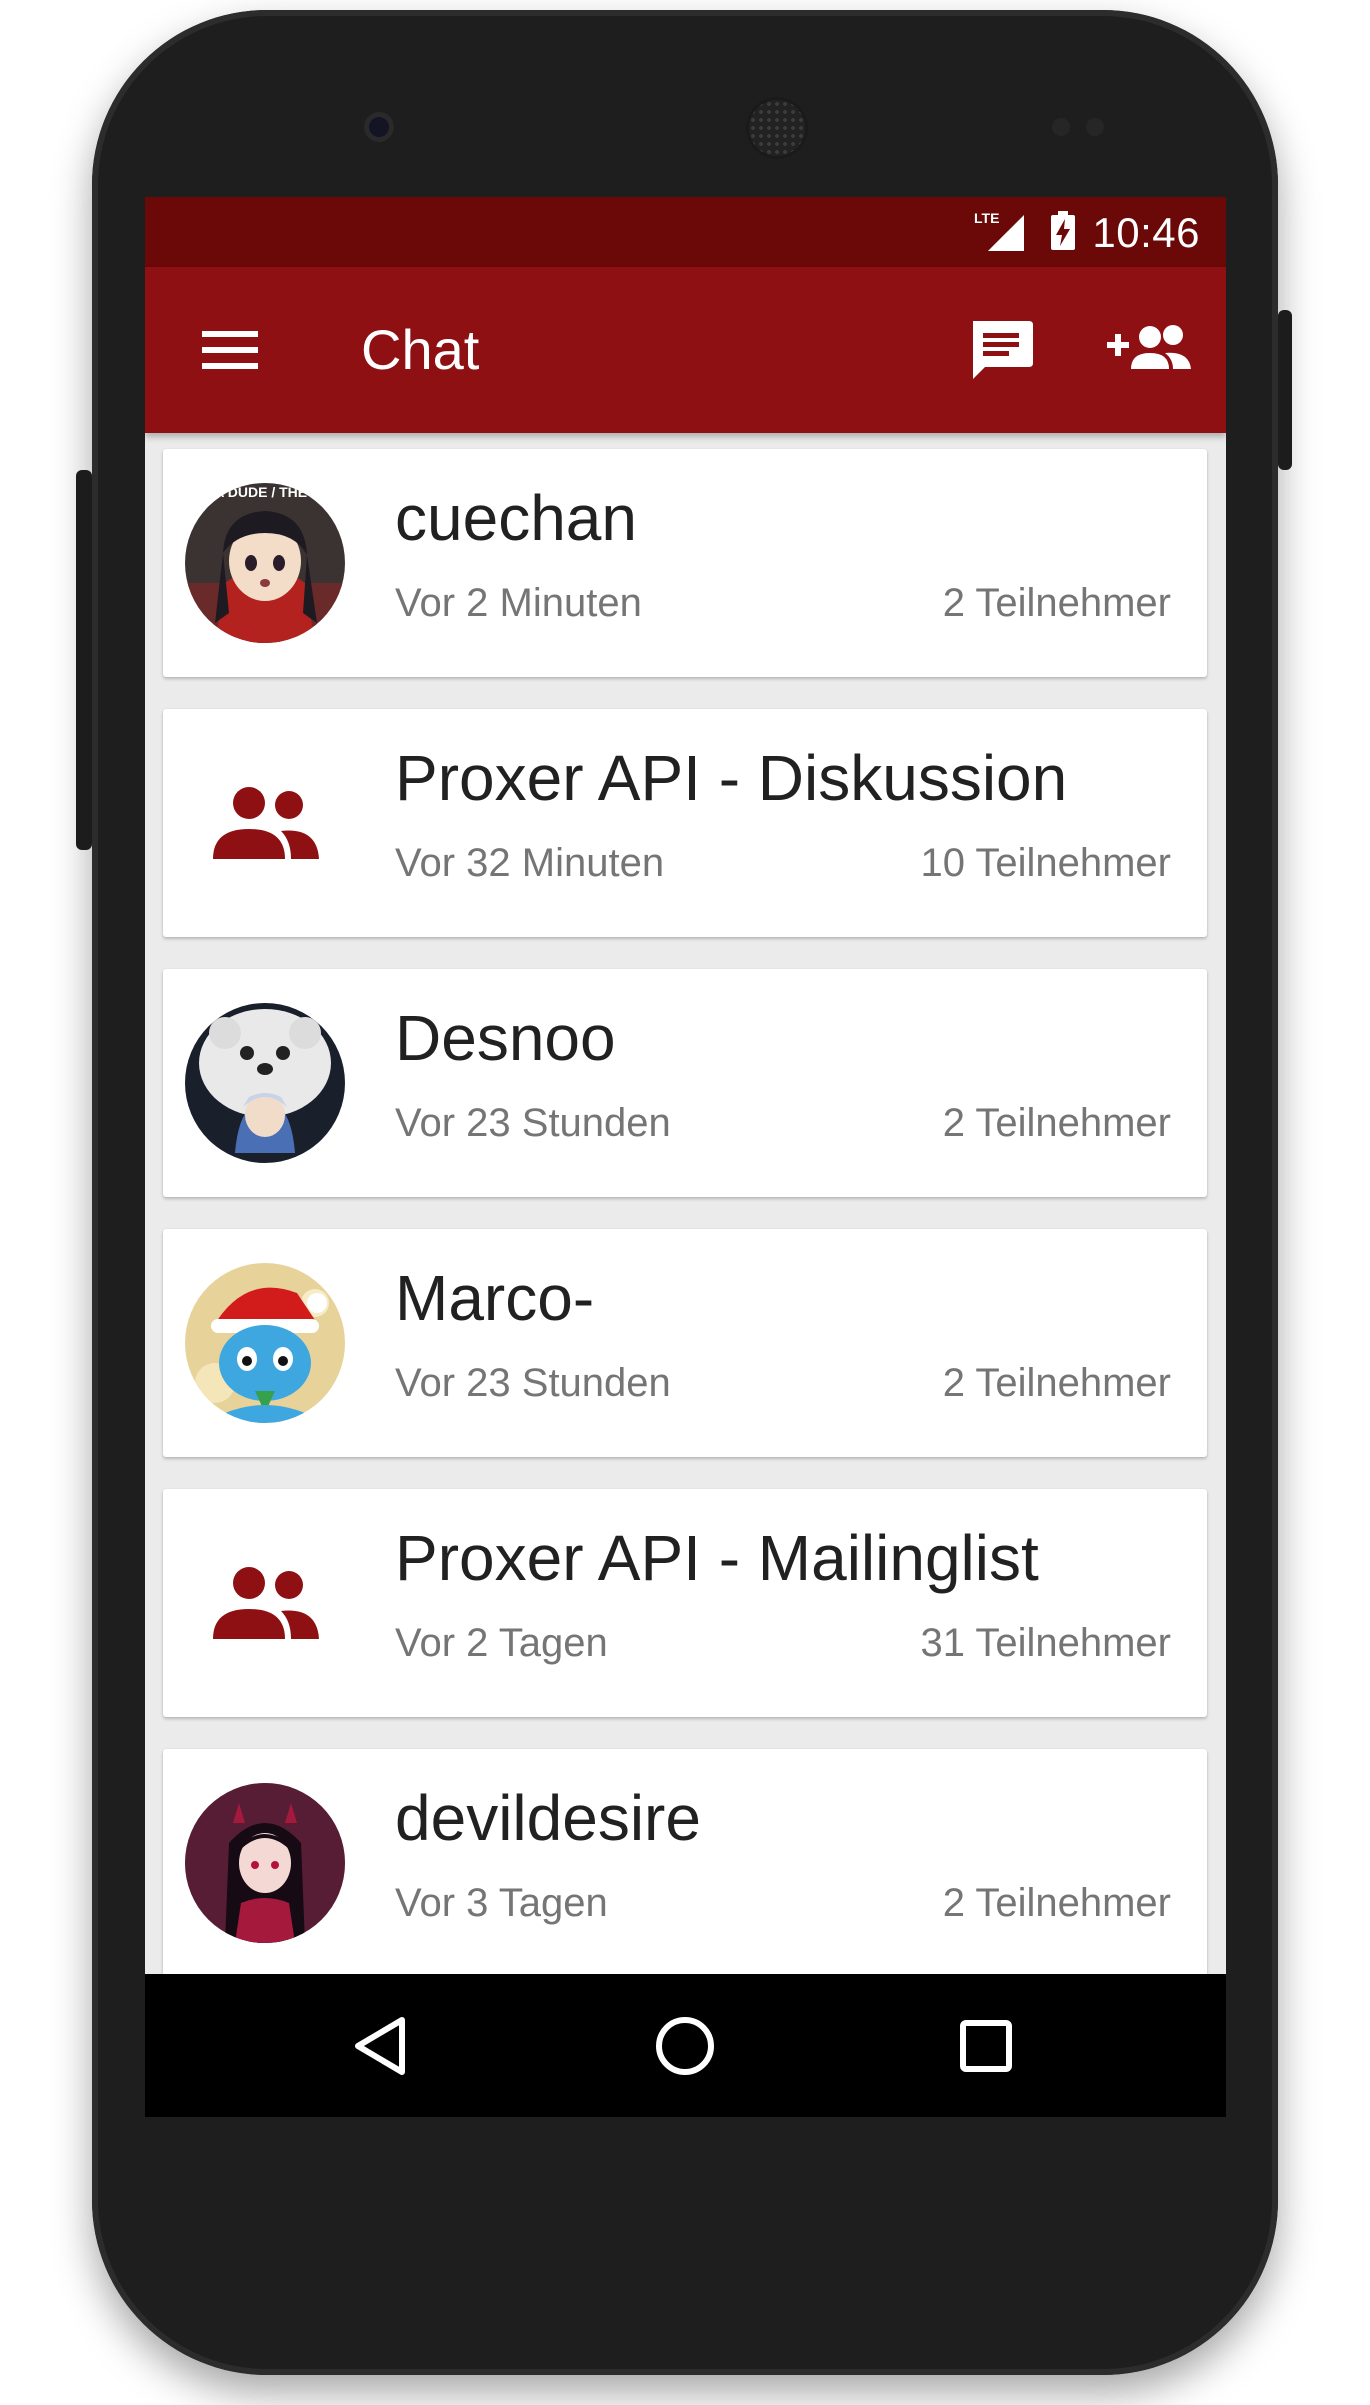  What do you see at coordinates (518, 603) in the screenshot?
I see `chat-time: Vor 2 Minuten` at bounding box center [518, 603].